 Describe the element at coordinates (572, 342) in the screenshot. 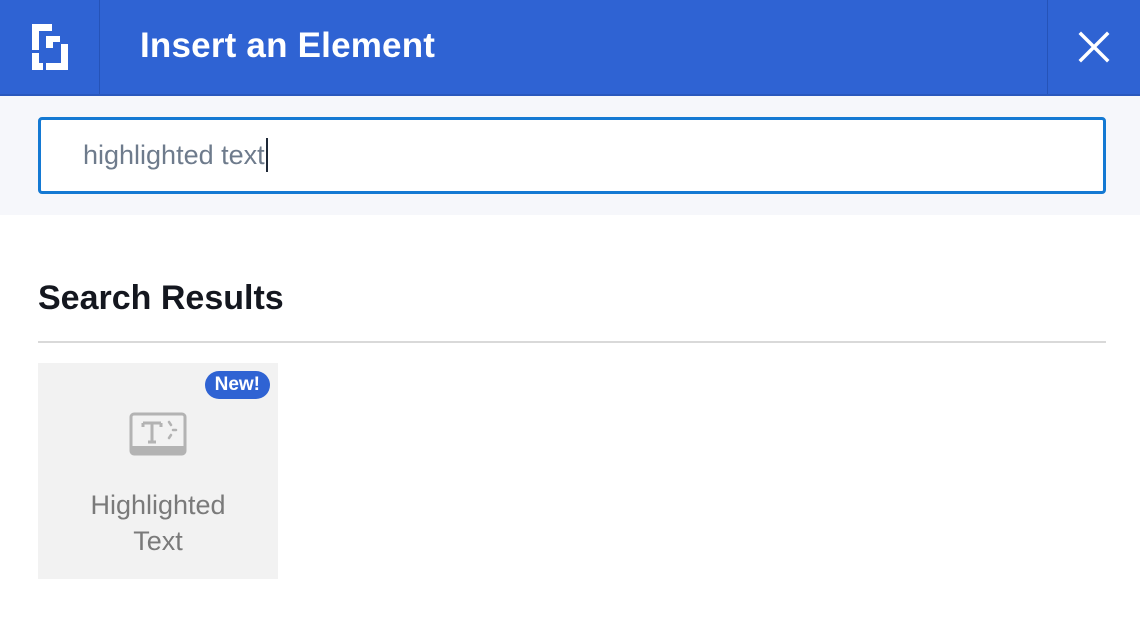

I see `divider` at that location.